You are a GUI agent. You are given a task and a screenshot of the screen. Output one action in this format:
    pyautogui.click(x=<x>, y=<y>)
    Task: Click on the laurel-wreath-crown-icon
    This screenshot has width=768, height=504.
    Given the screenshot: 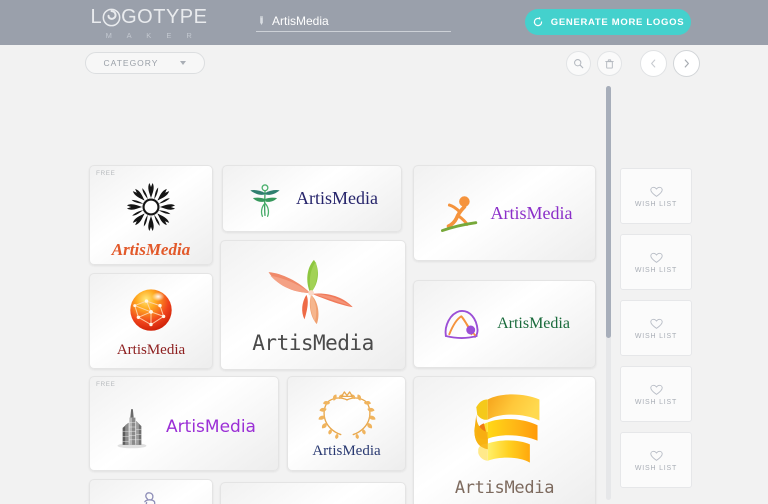 What is the action you would take?
    pyautogui.click(x=347, y=415)
    